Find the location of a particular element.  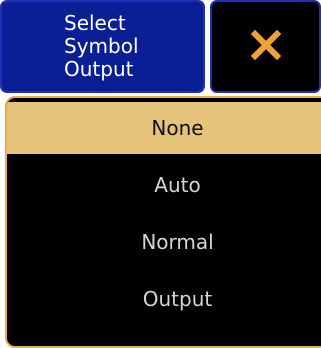

option-none: None is located at coordinates (164, 128).